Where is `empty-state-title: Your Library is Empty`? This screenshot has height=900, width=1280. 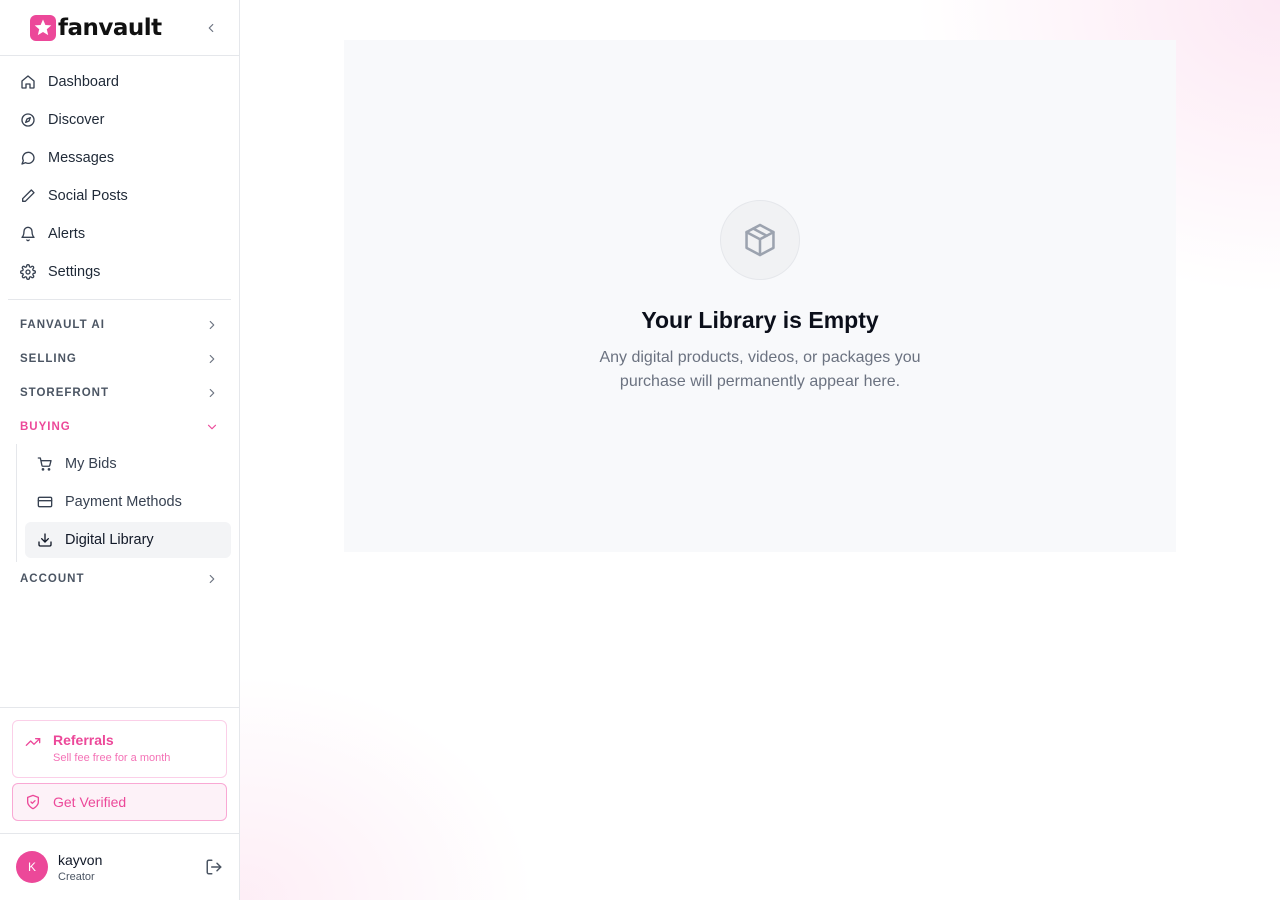
empty-state-title: Your Library is Empty is located at coordinates (760, 320).